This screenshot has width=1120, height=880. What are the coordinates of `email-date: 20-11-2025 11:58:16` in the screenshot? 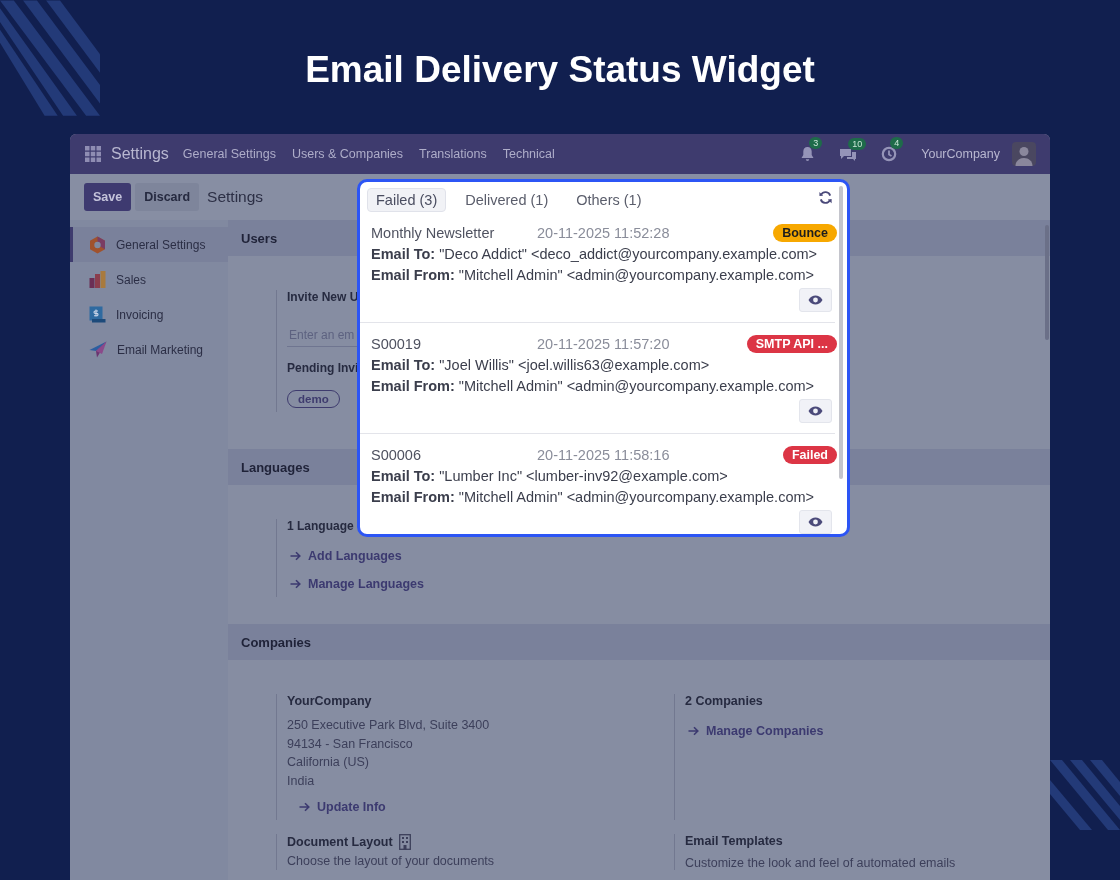 It's located at (603, 455).